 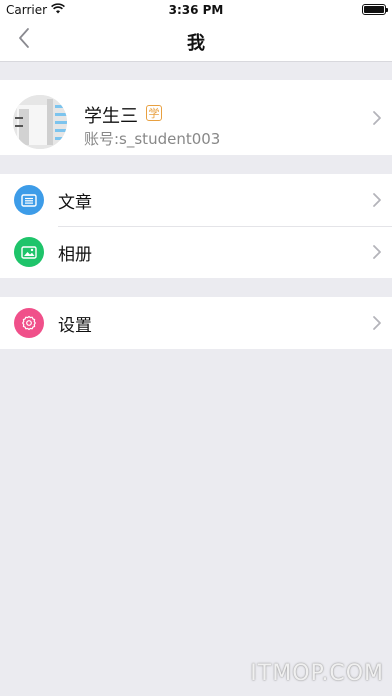 What do you see at coordinates (40, 122) in the screenshot?
I see `avatar` at bounding box center [40, 122].